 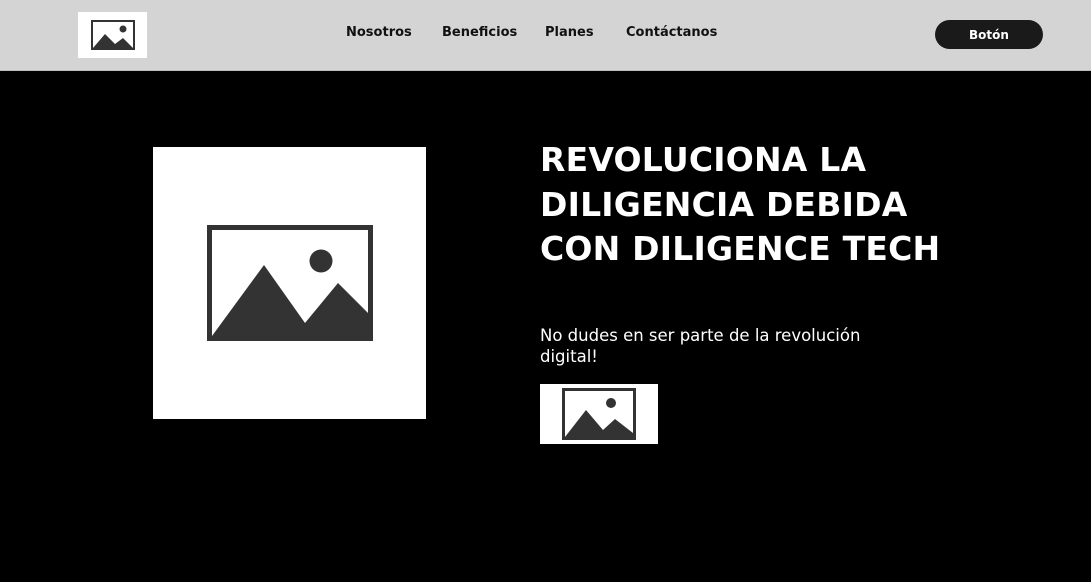 I want to click on small-image, so click(x=599, y=414).